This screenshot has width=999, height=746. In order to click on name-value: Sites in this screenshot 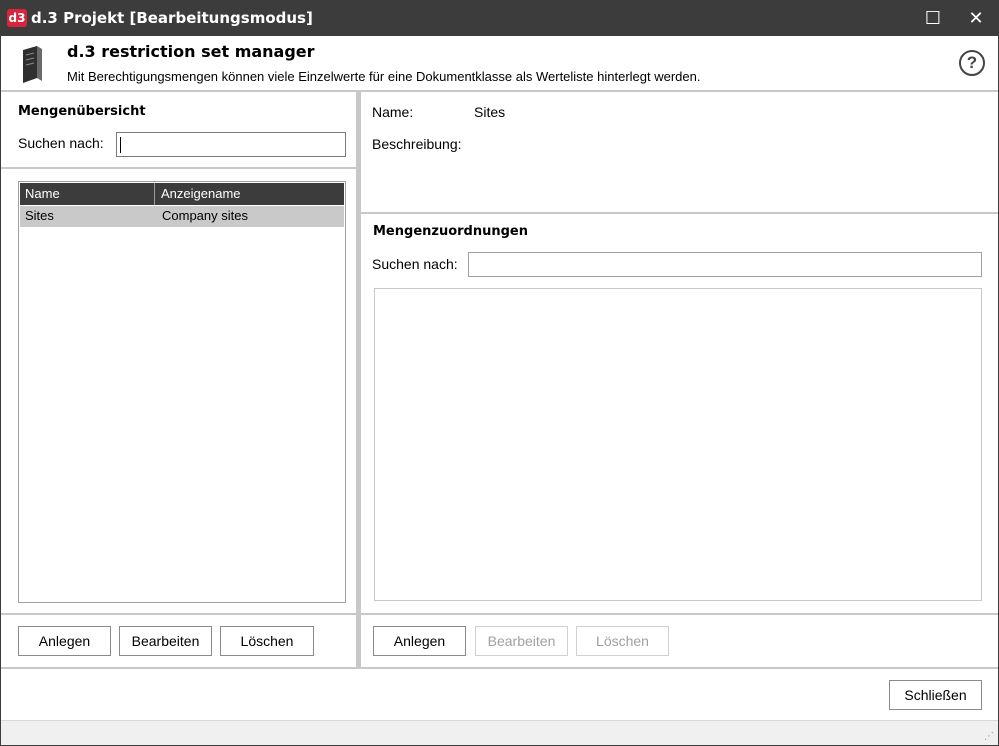, I will do `click(490, 112)`.